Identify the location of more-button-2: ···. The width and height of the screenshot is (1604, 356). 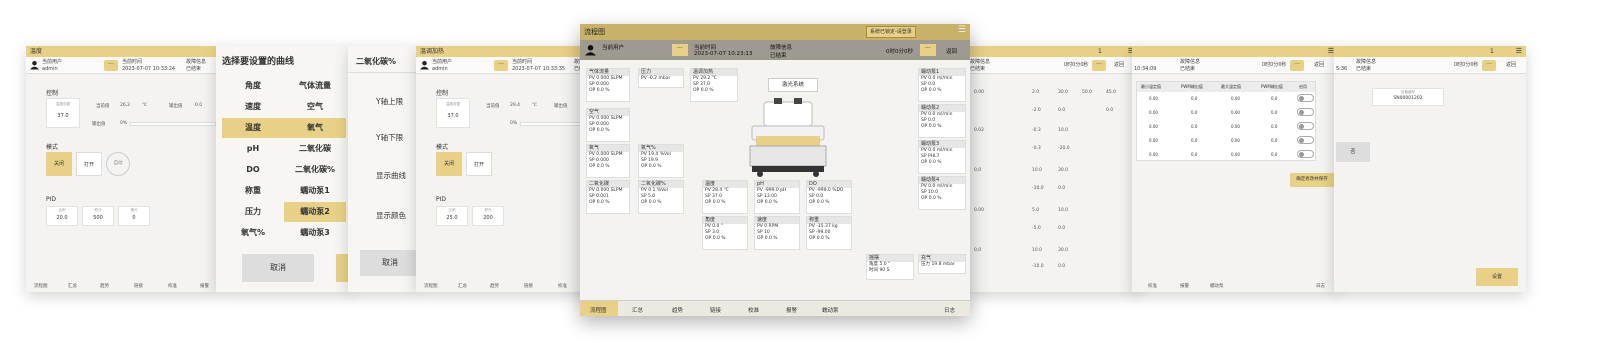
(928, 50).